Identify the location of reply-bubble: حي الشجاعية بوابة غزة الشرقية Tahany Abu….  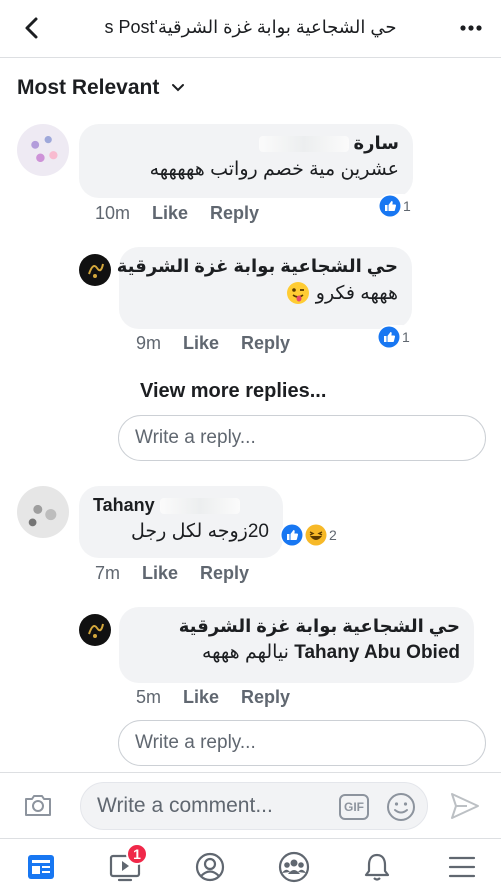
(296, 645).